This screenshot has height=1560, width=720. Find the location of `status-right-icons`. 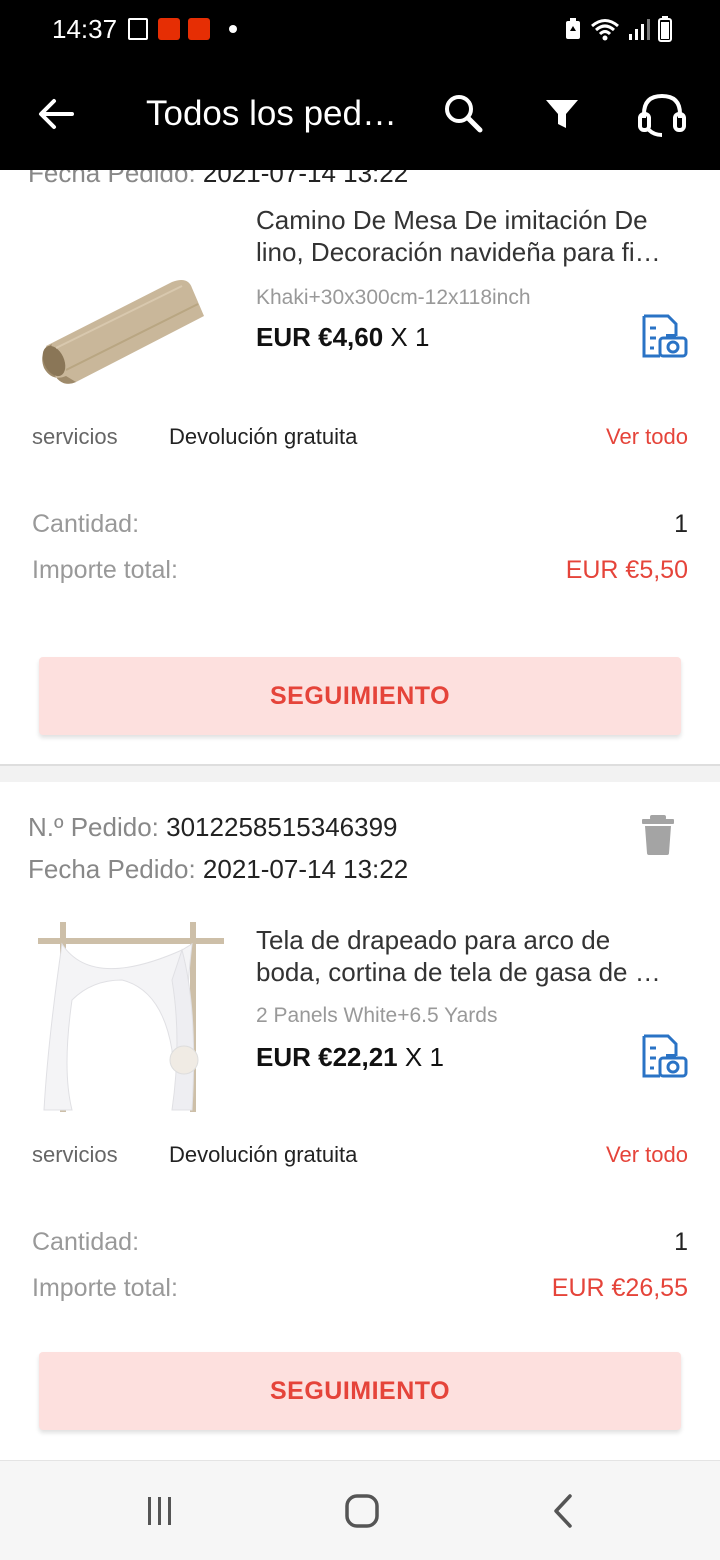

status-right-icons is located at coordinates (618, 29).